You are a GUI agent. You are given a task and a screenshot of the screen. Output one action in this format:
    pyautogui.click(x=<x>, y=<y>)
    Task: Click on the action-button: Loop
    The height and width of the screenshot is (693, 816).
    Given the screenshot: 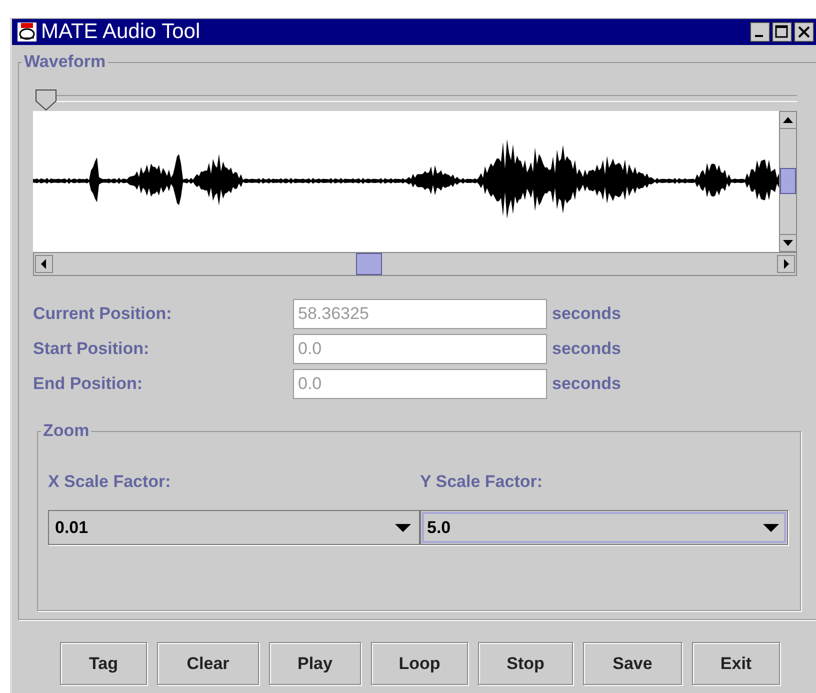 What is the action you would take?
    pyautogui.click(x=419, y=663)
    